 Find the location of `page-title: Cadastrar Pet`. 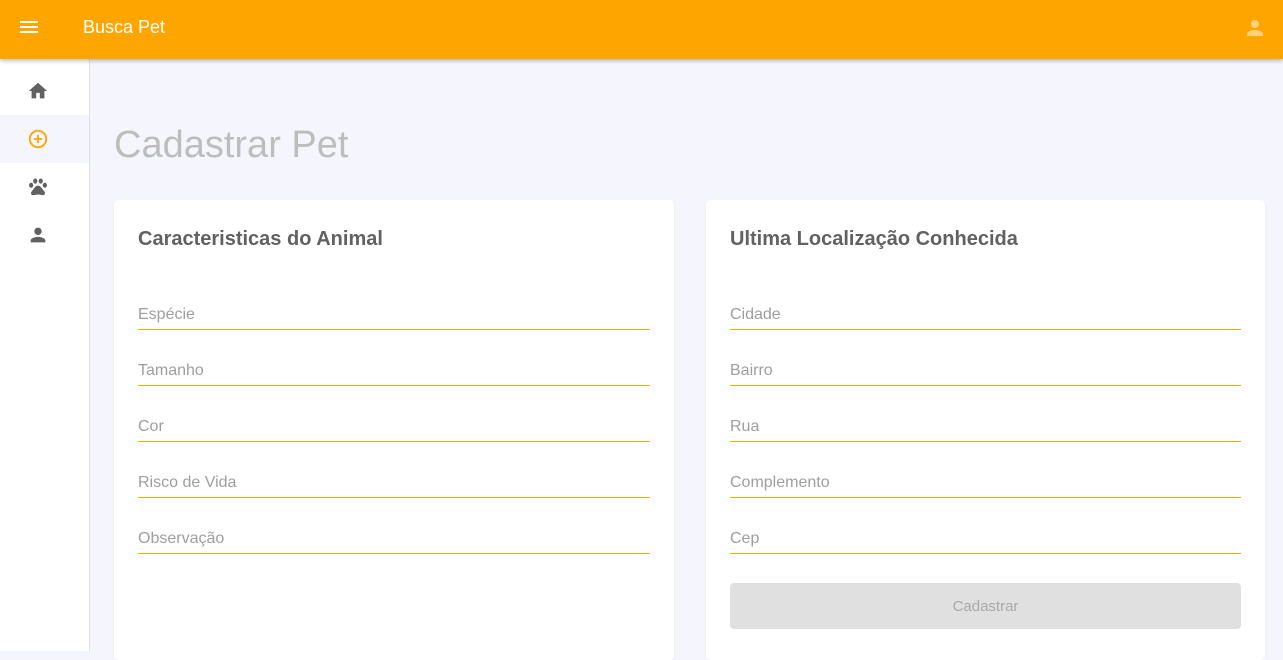

page-title: Cadastrar Pet is located at coordinates (231, 145).